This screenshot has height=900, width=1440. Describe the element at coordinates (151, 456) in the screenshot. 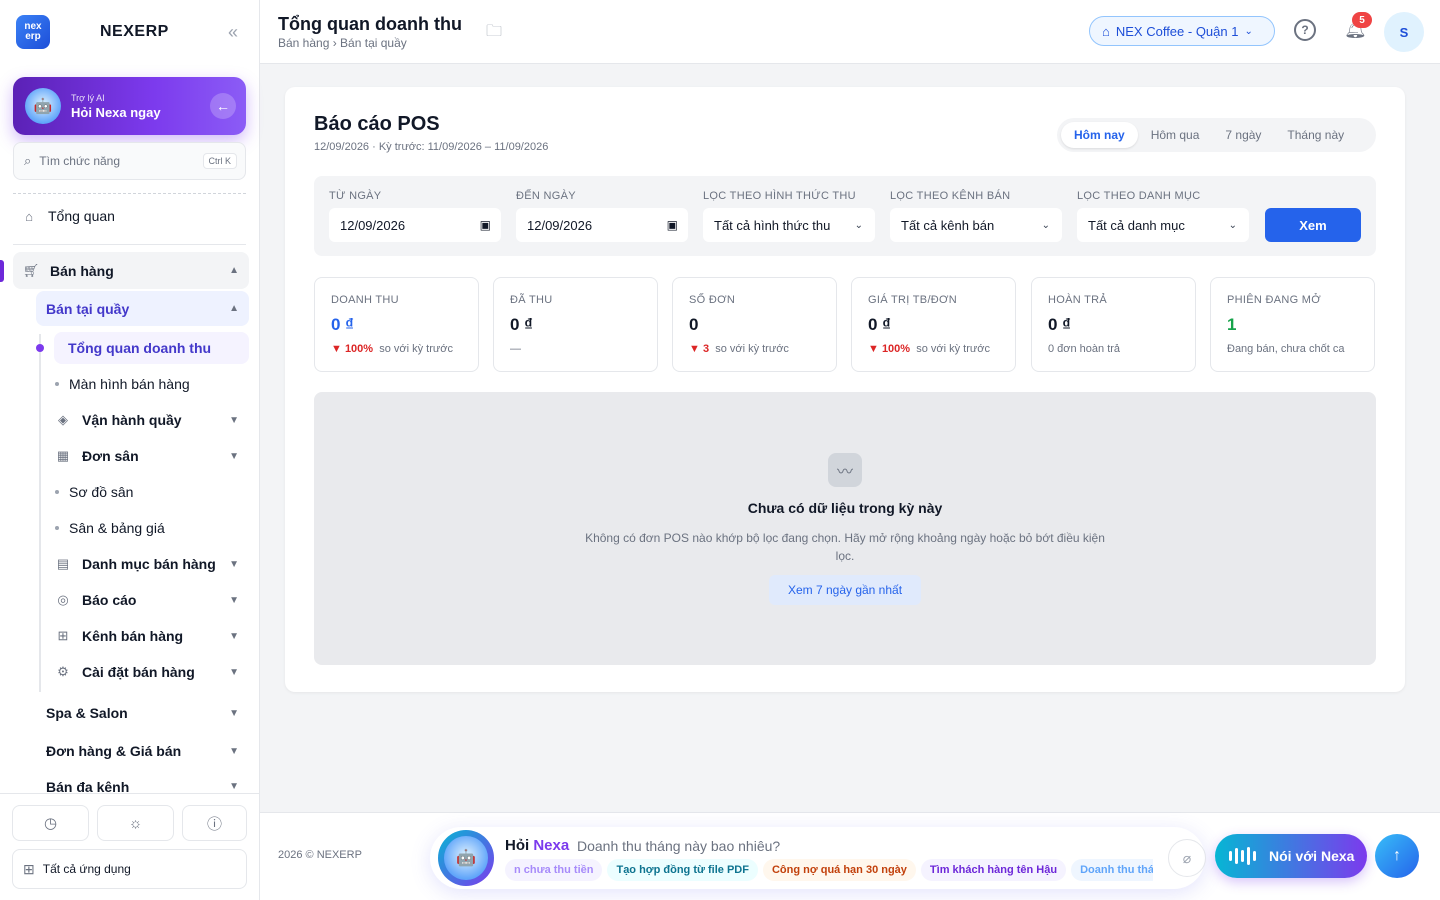

I see `nav-court-orders: ▦ Đơn sân ▼` at that location.